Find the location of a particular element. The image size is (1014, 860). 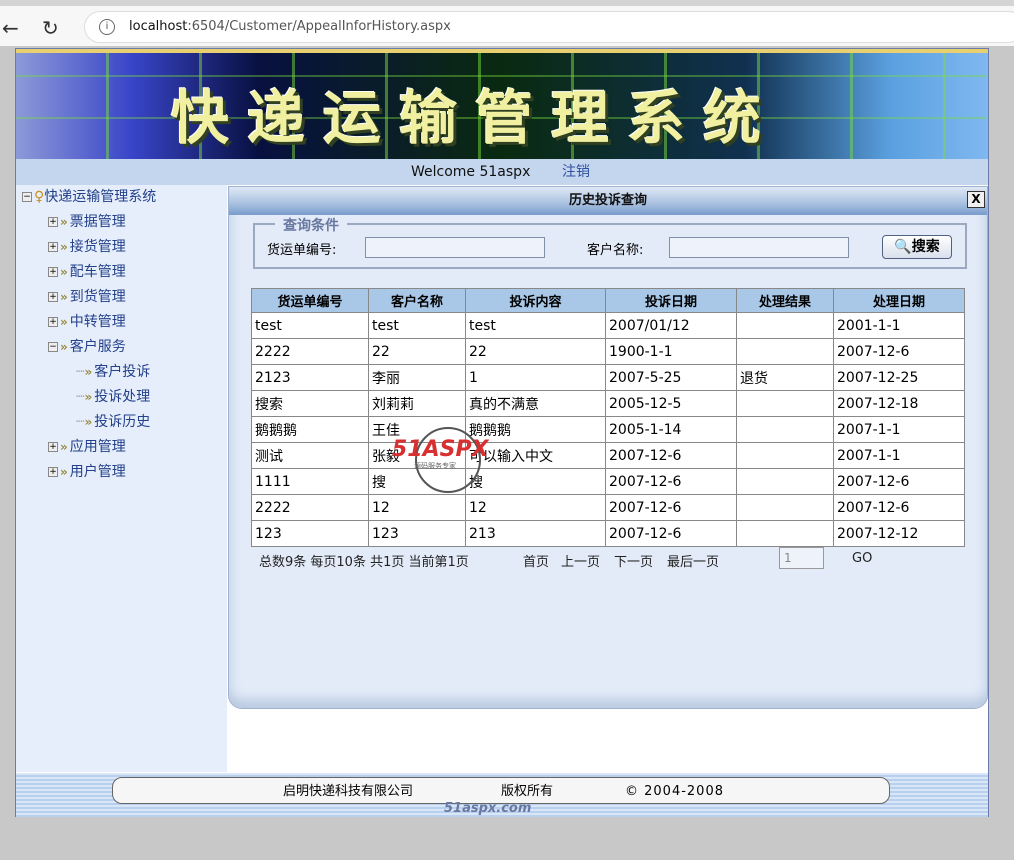

last-page-link: 最后一页 is located at coordinates (693, 560).